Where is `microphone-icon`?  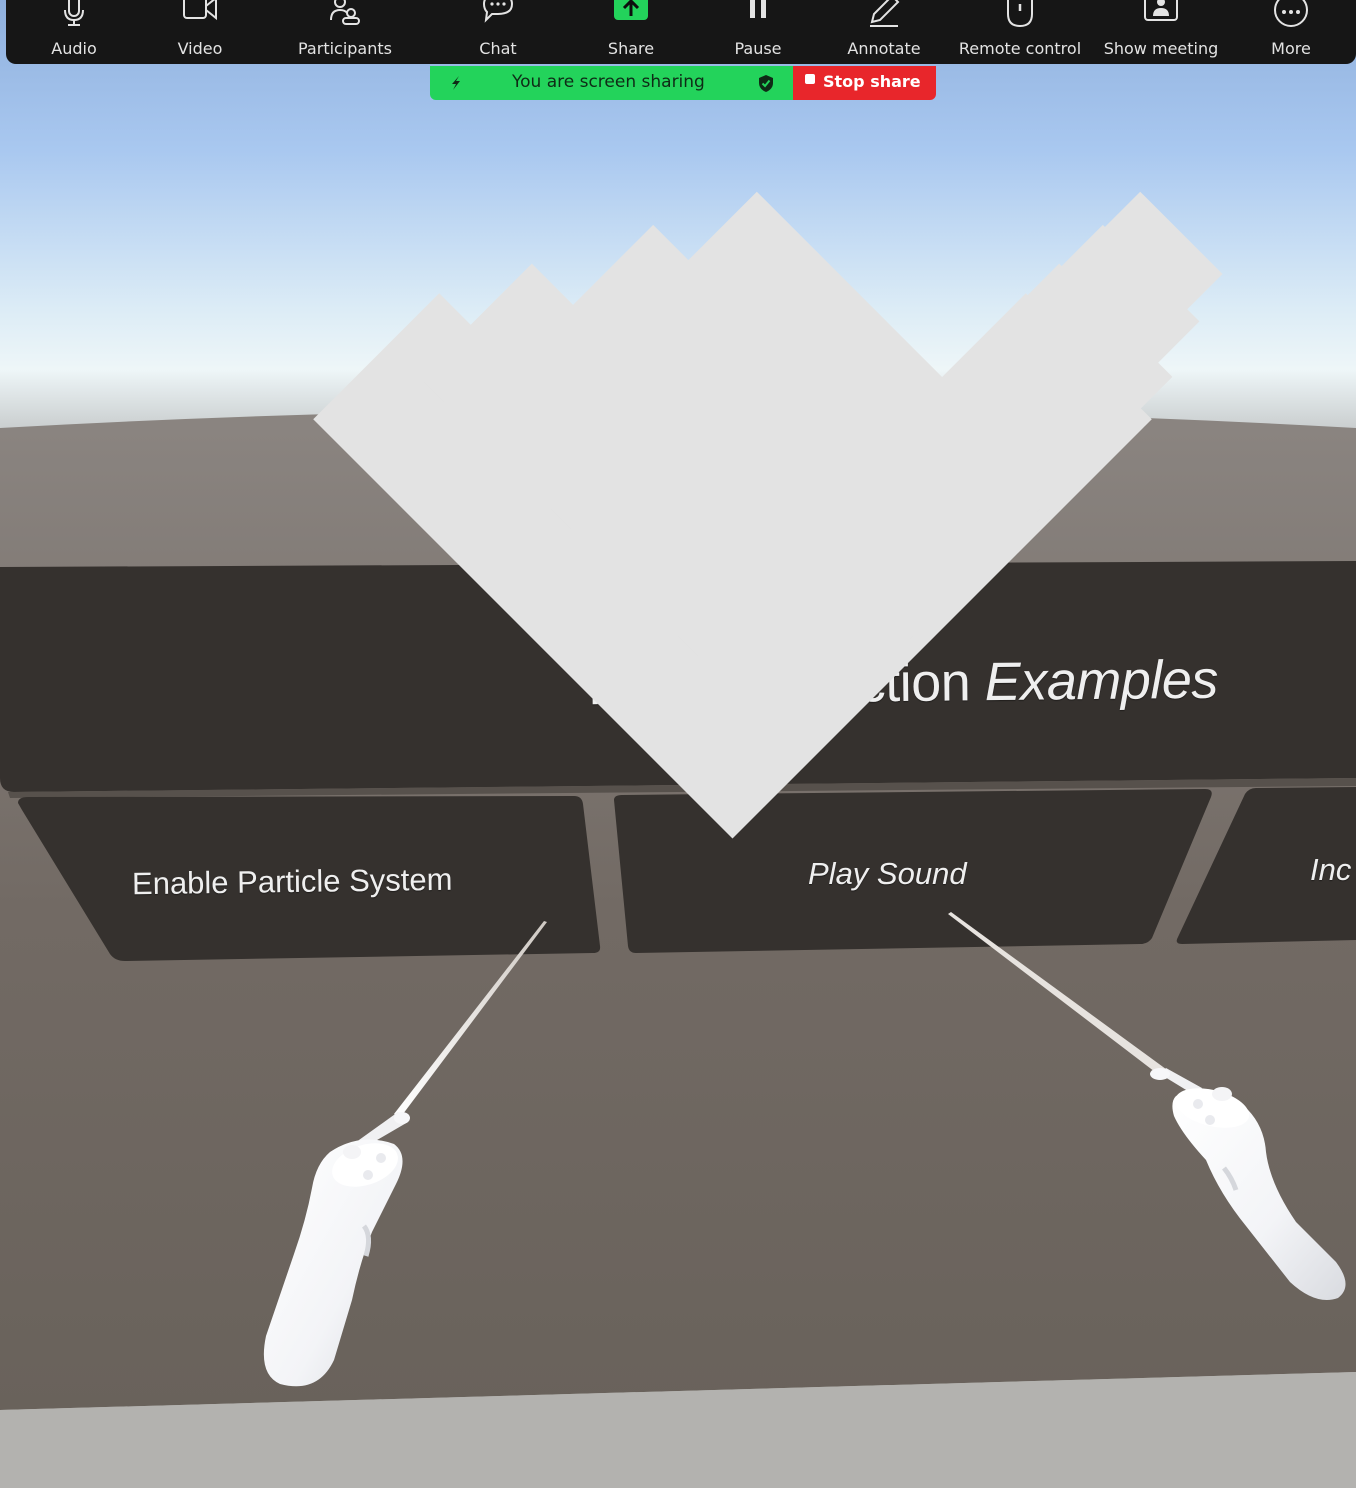
microphone-icon is located at coordinates (74, 13).